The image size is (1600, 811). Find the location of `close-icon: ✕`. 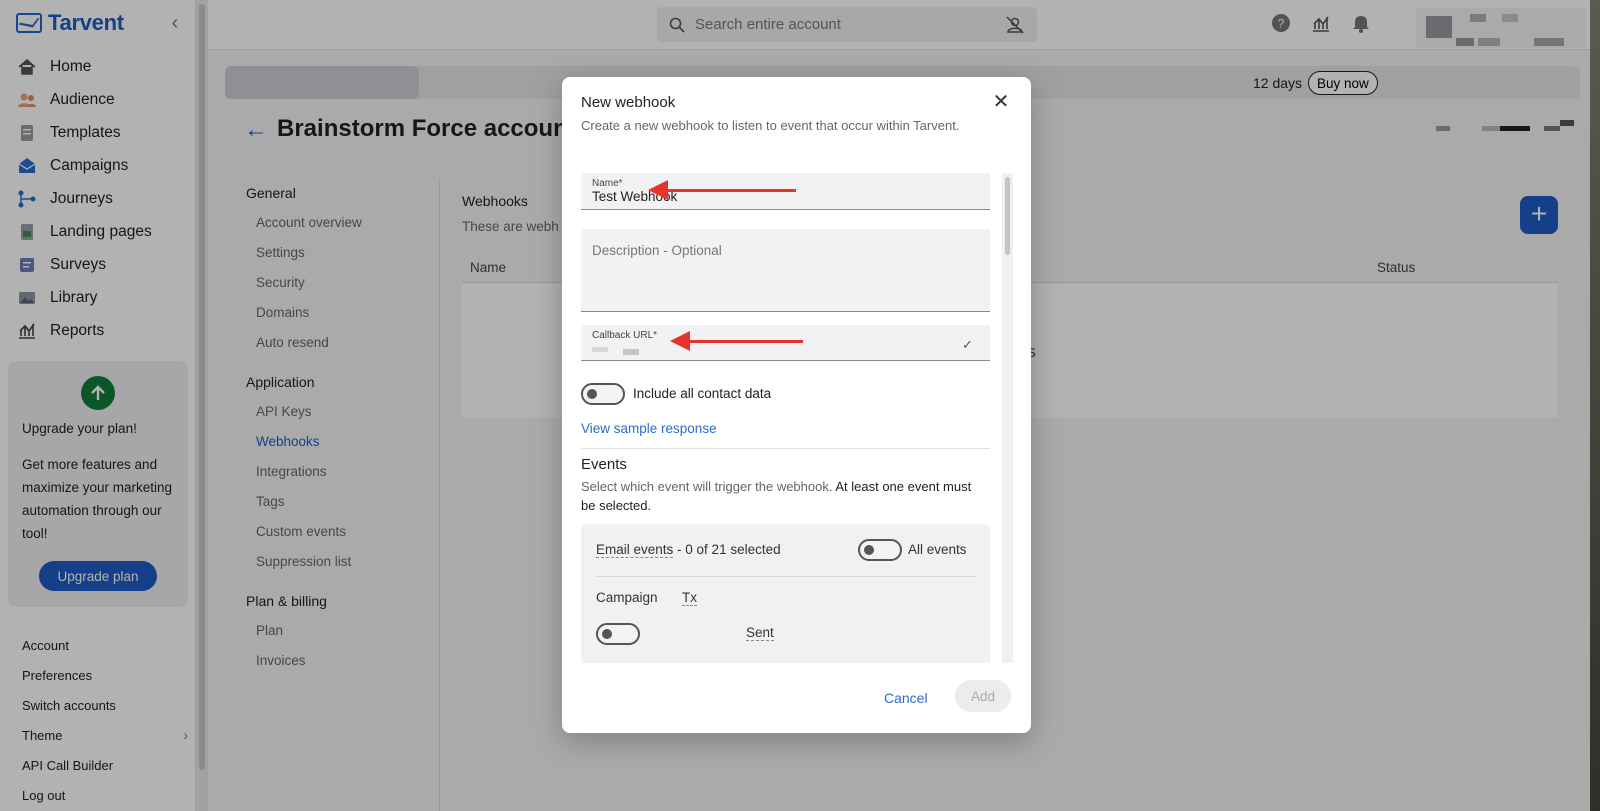

close-icon: ✕ is located at coordinates (1001, 102).